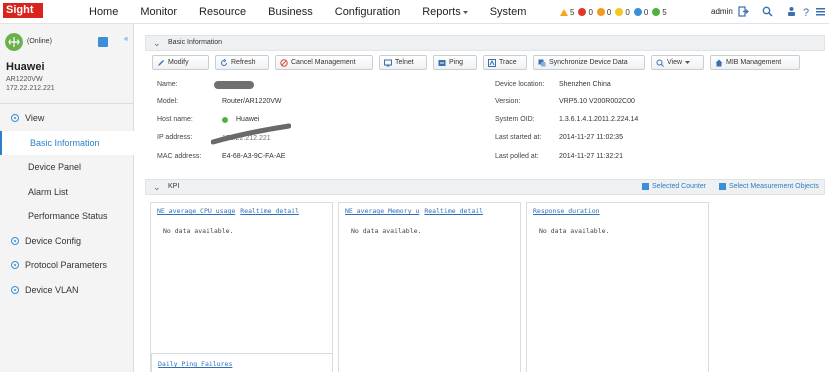 The image size is (829, 372). Describe the element at coordinates (656, 12) in the screenshot. I see `cleared-dot-icon` at that location.